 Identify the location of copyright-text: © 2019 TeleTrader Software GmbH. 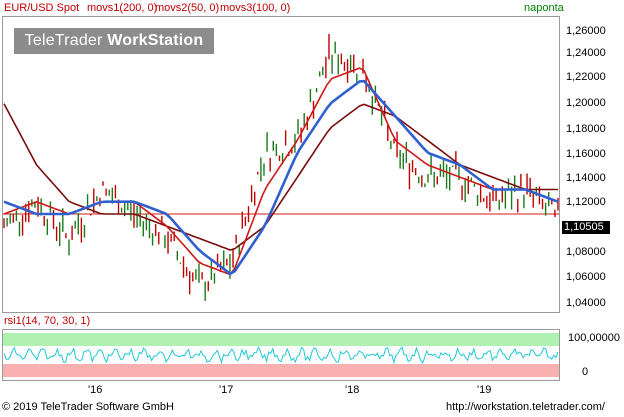
(88, 407).